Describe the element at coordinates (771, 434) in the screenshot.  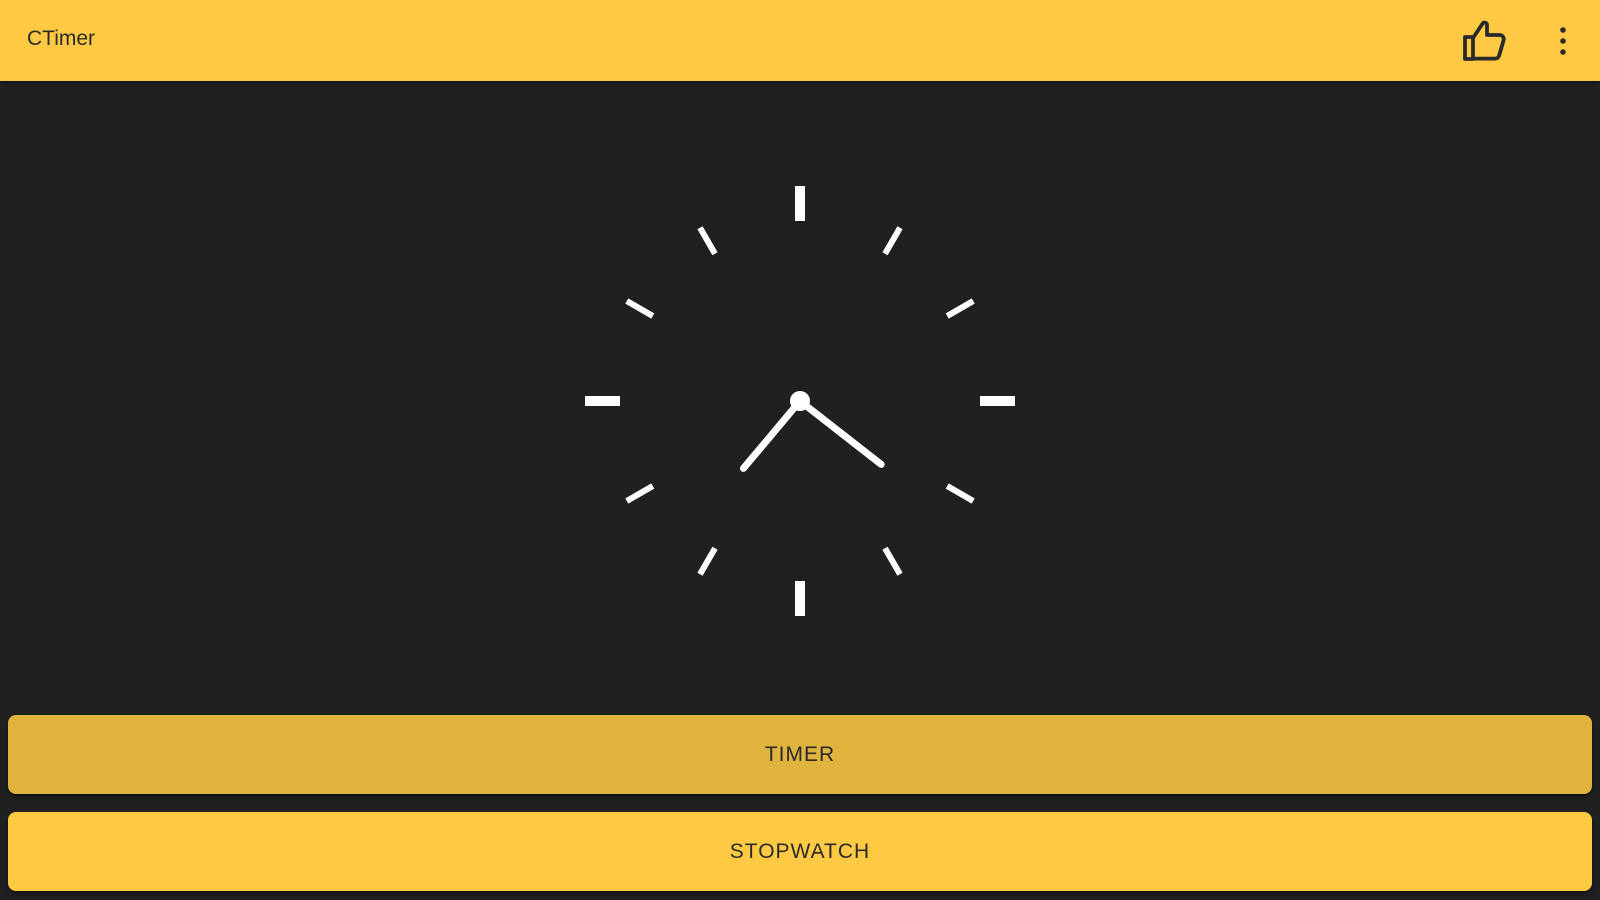
I see `hour-hand` at that location.